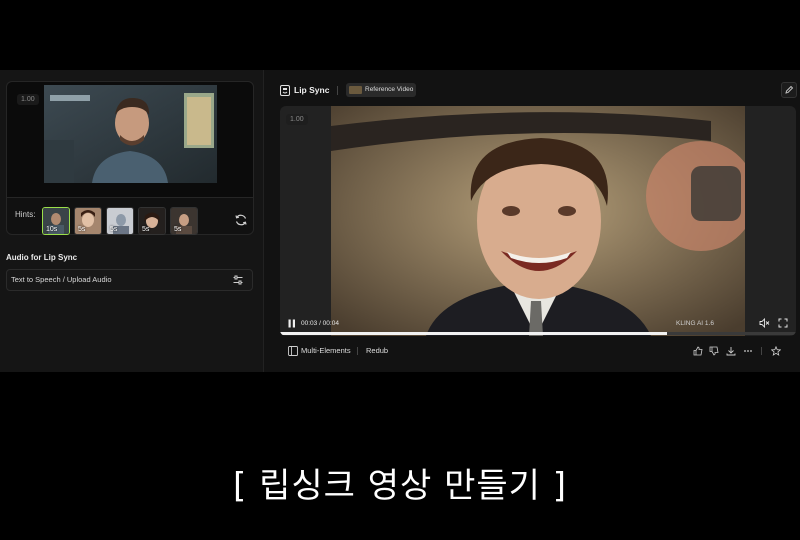  What do you see at coordinates (312, 90) in the screenshot?
I see `page-title: Lip Sync` at bounding box center [312, 90].